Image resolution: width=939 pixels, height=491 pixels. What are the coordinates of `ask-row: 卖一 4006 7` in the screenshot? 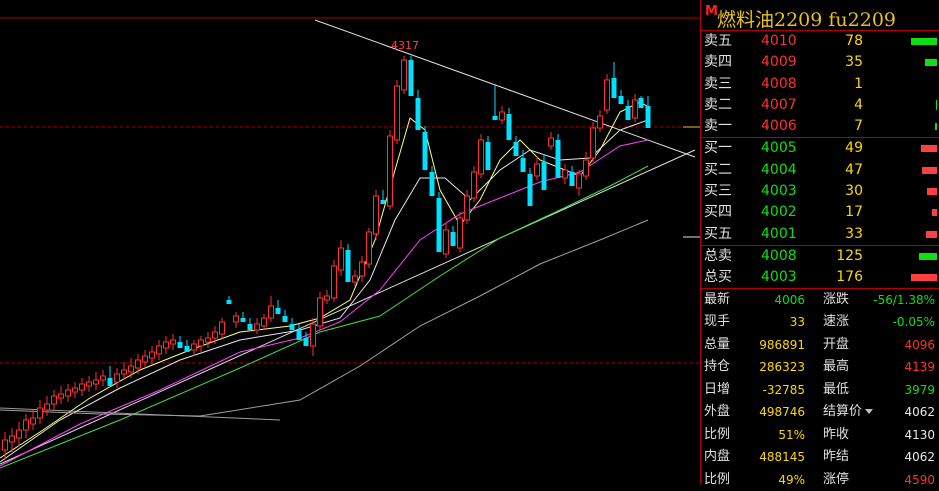 It's located at (820, 126).